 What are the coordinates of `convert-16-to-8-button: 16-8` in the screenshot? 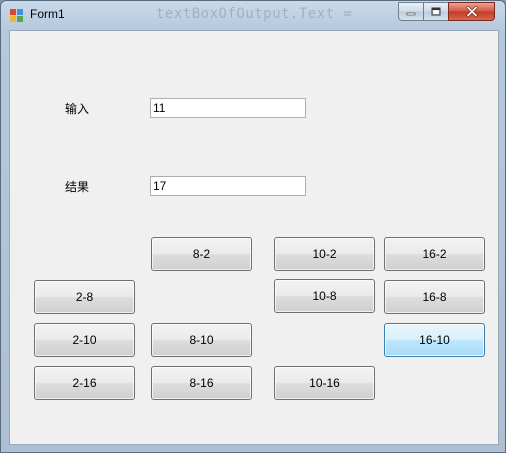 It's located at (434, 297).